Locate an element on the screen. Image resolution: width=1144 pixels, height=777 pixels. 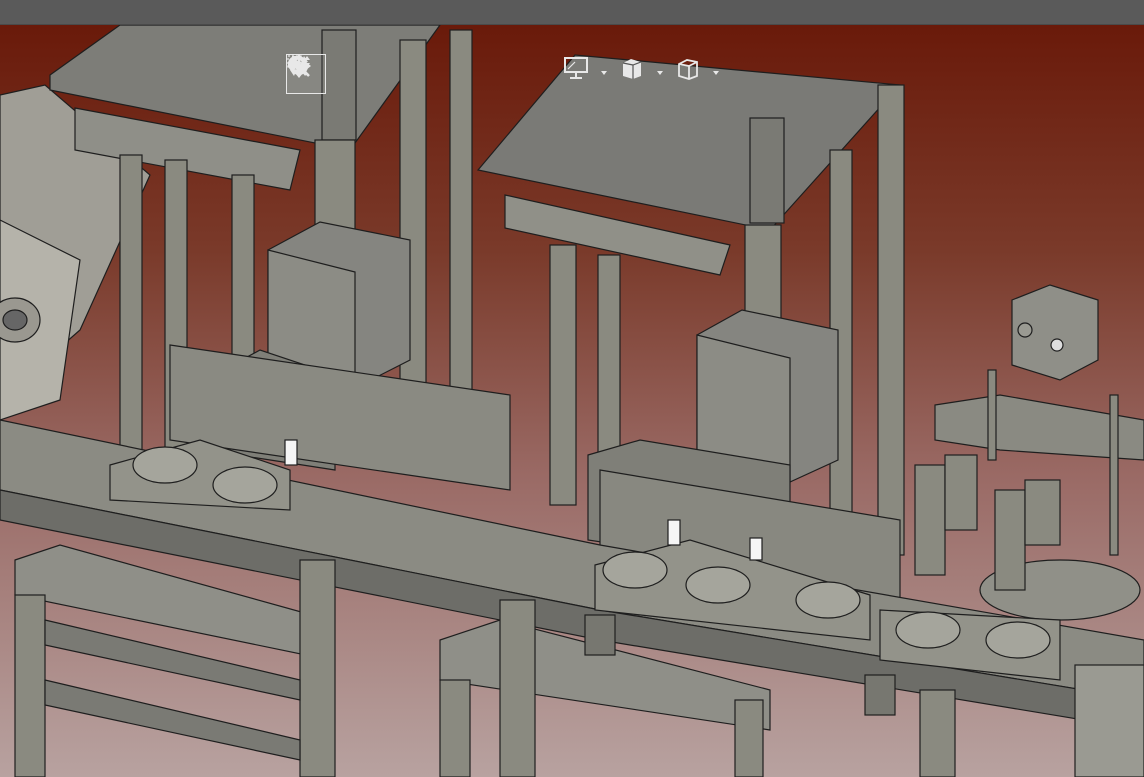
display-mode-button is located at coordinates (587, 74).